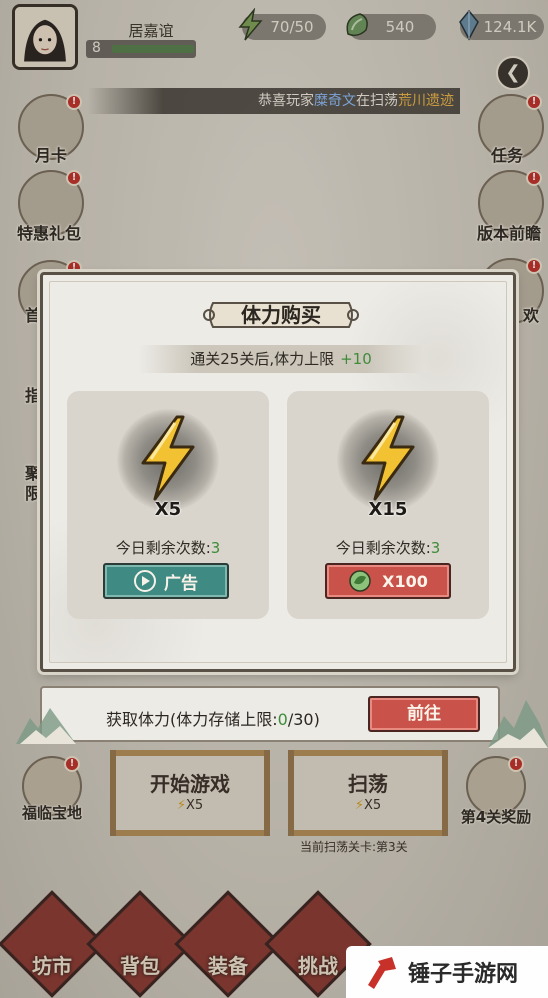  I want to click on watch-ad-button: 广告, so click(166, 581).